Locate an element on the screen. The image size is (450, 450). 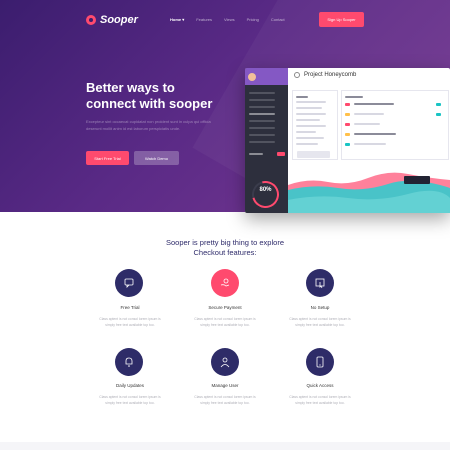
nav-item-views: Views is located at coordinates (229, 19).